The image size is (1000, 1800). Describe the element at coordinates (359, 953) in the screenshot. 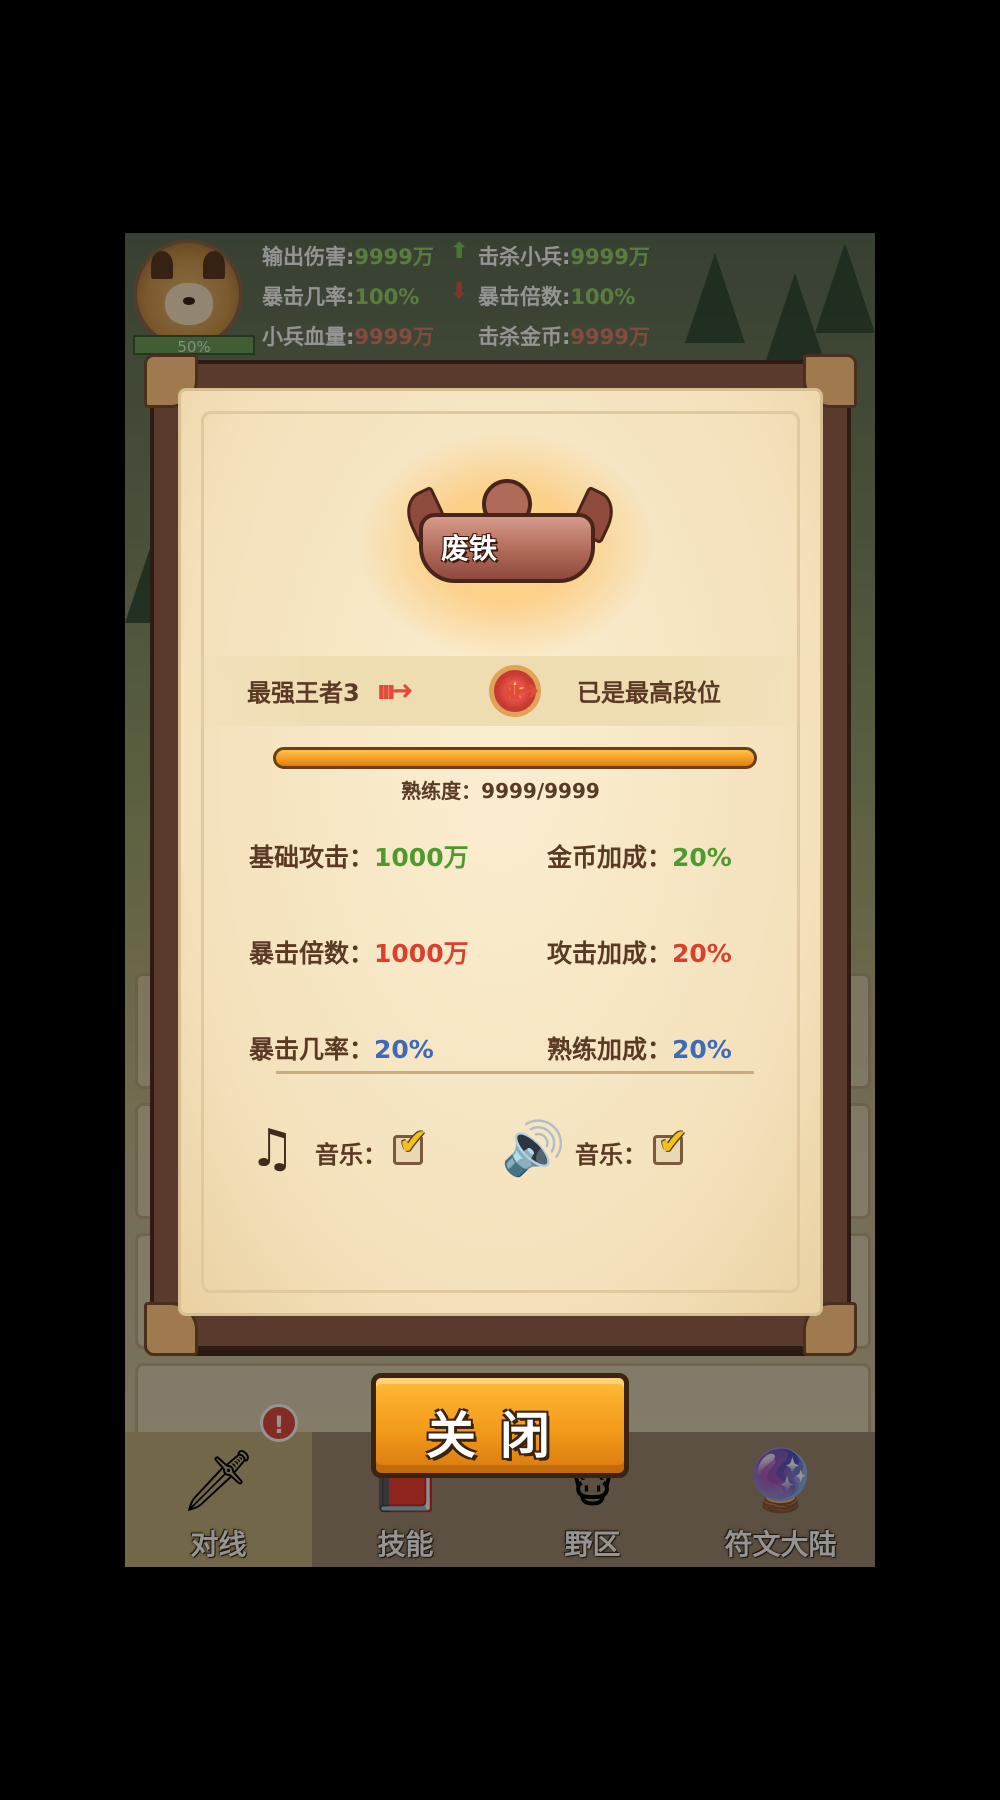

I see `stat-crit-multiplier: 暴击倍数：1000万` at that location.